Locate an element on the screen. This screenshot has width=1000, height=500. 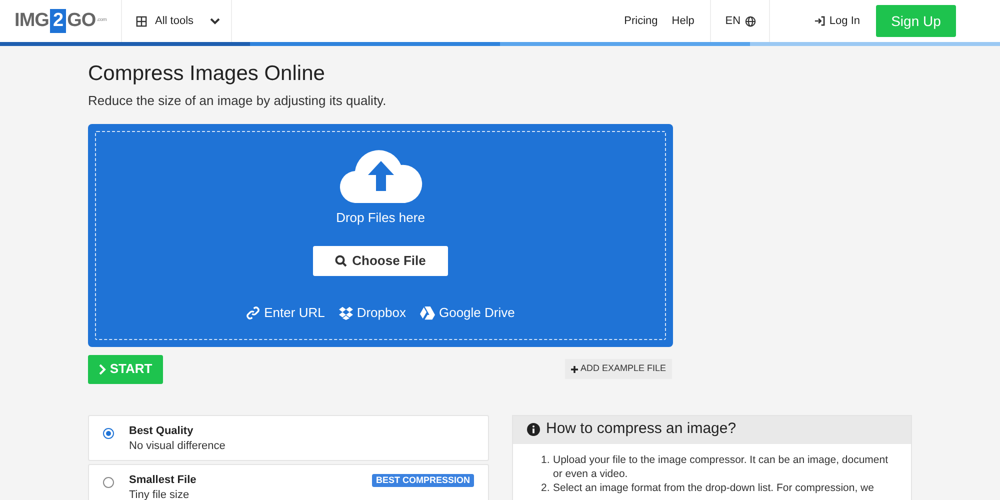
triangle-icon is located at coordinates (427, 313).